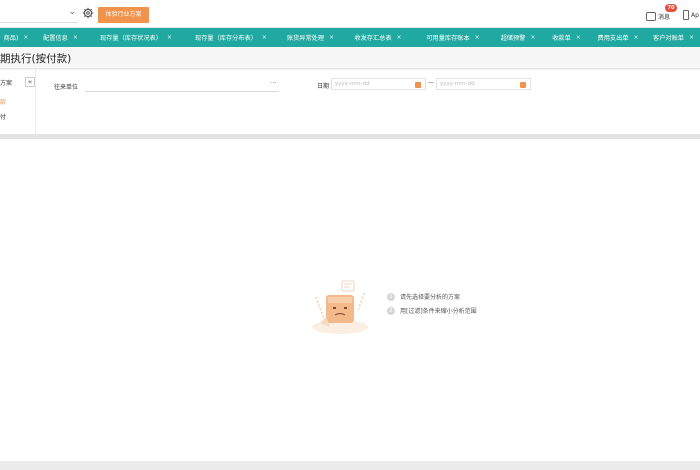  What do you see at coordinates (18, 102) in the screenshot?
I see `scheme-sidebar: 方案 款 付 «` at bounding box center [18, 102].